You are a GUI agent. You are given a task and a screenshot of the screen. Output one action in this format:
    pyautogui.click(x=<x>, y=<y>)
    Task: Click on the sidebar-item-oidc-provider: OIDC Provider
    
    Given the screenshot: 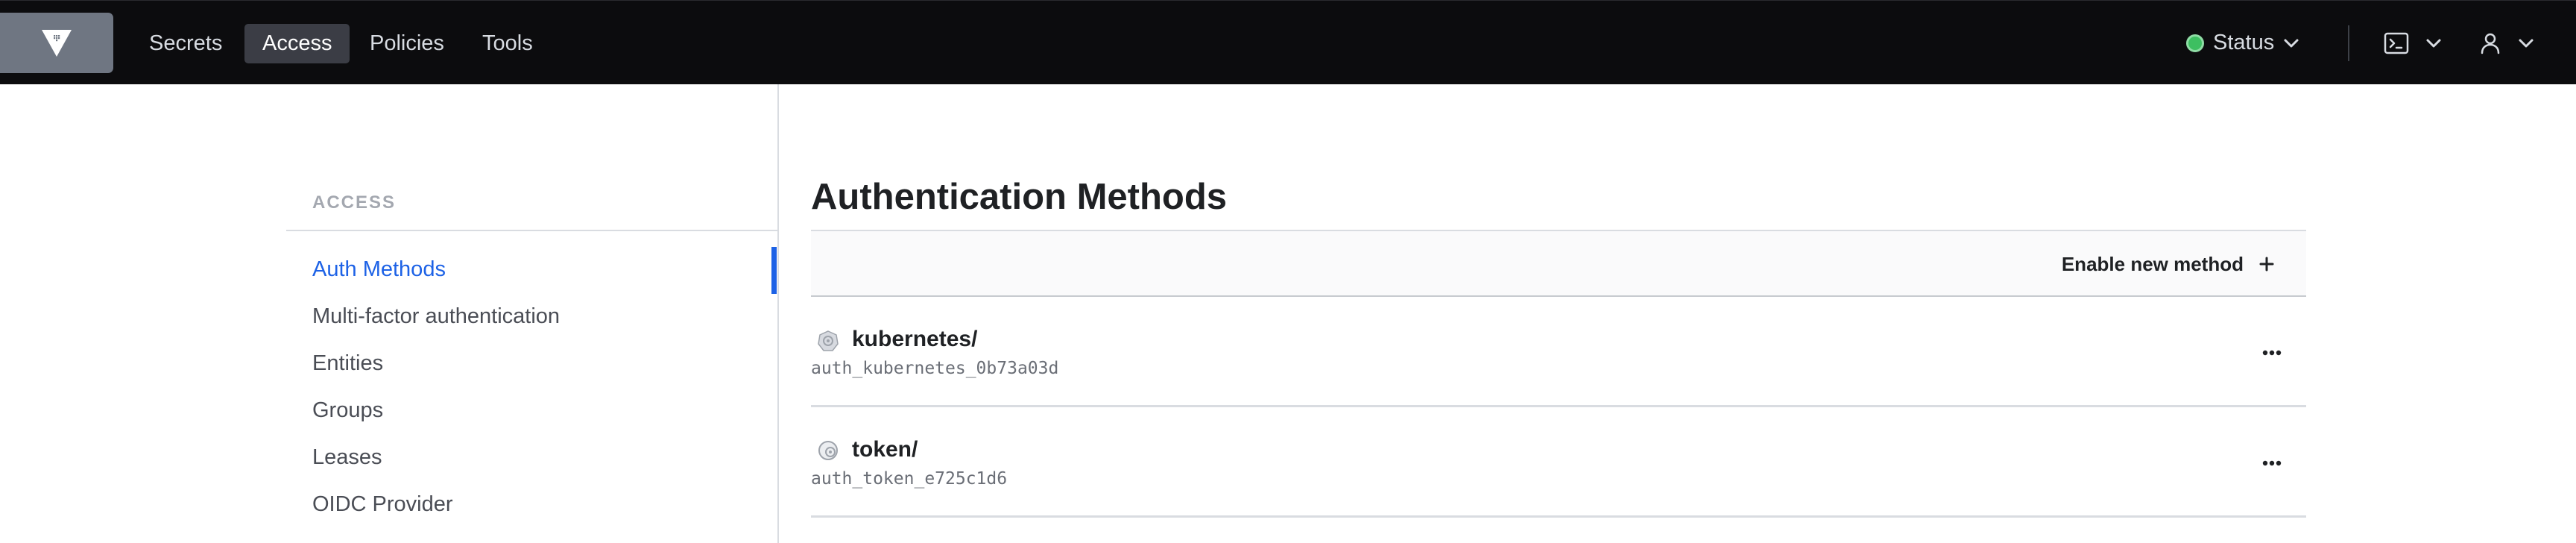 What is the action you would take?
    pyautogui.click(x=382, y=504)
    